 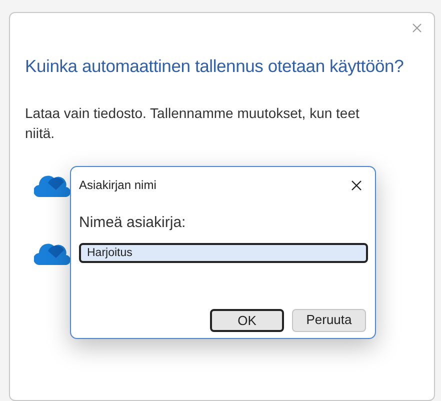 What do you see at coordinates (223, 252) in the screenshot?
I see `name-field: Harjoitus` at bounding box center [223, 252].